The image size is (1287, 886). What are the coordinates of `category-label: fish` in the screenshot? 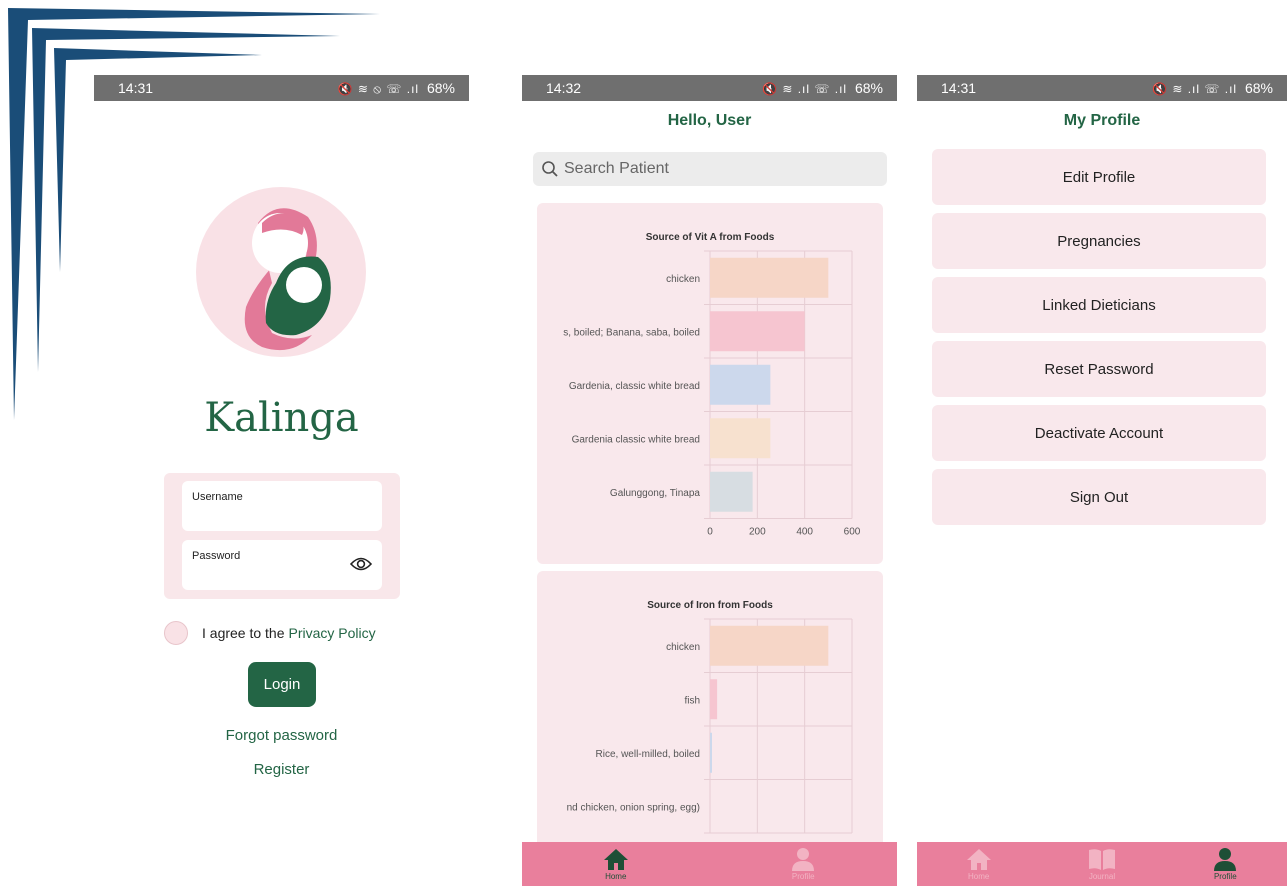 It's located at (692, 700).